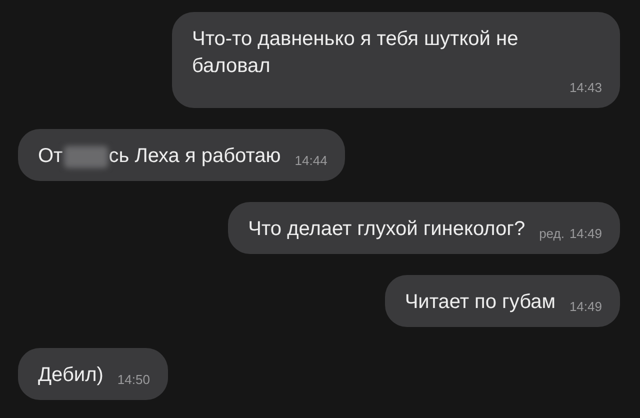 Image resolution: width=640 pixels, height=418 pixels. Describe the element at coordinates (50, 156) in the screenshot. I see `message-text: От` at that location.